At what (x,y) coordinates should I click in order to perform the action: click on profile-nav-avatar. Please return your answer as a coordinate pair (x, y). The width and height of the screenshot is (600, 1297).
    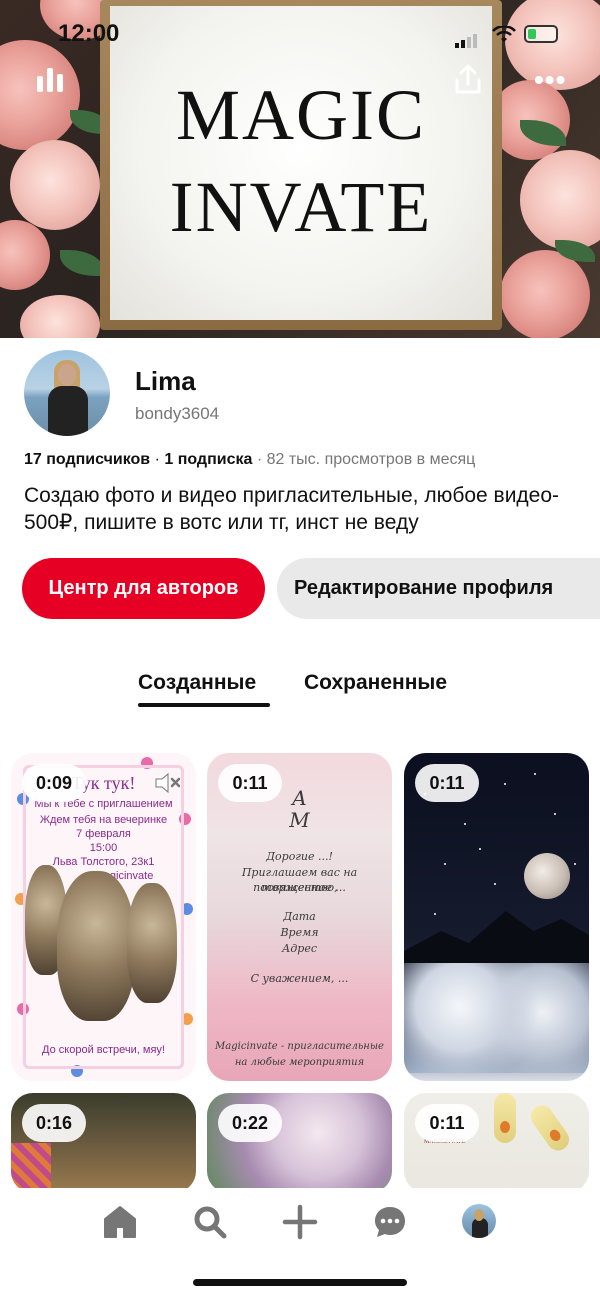
    Looking at the image, I should click on (479, 1221).